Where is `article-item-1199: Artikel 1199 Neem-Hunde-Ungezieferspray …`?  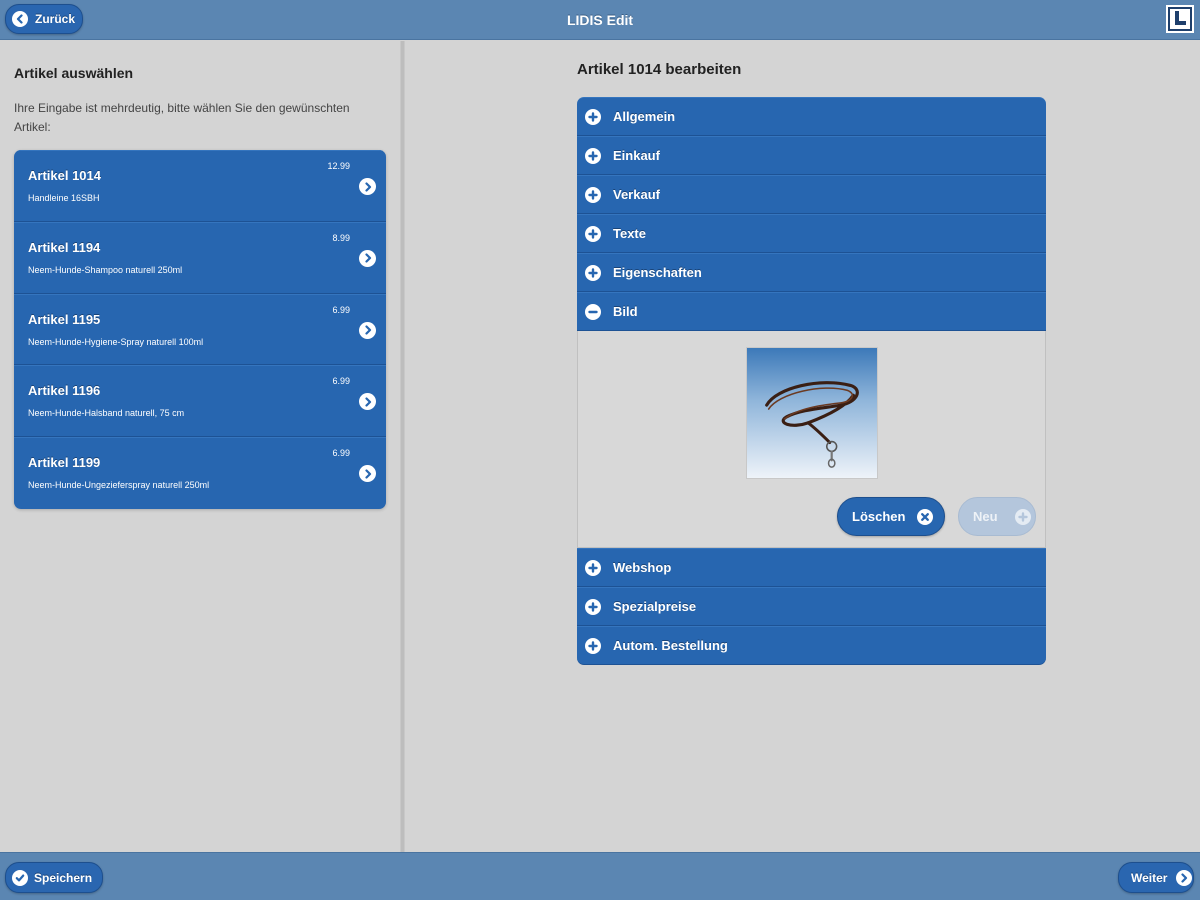
article-item-1199: Artikel 1199 Neem-Hunde-Ungezieferspray … is located at coordinates (200, 473).